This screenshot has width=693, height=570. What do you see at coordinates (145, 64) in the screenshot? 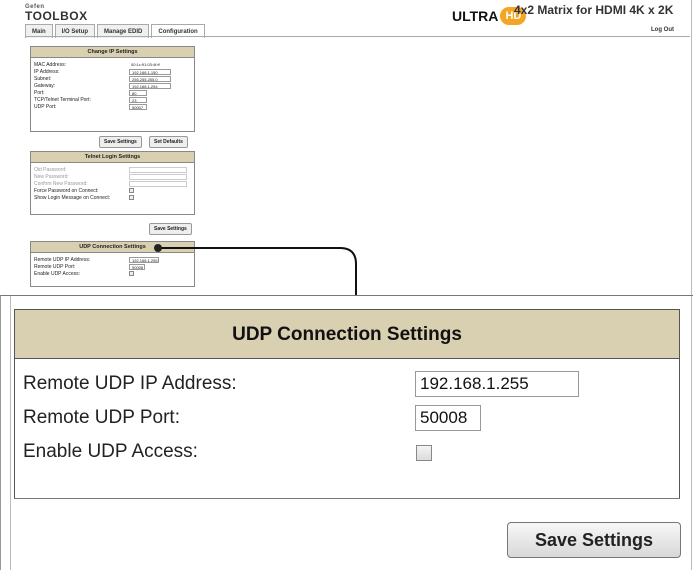
I see `mac-value: 00:1c:91:03:4f:ff` at bounding box center [145, 64].